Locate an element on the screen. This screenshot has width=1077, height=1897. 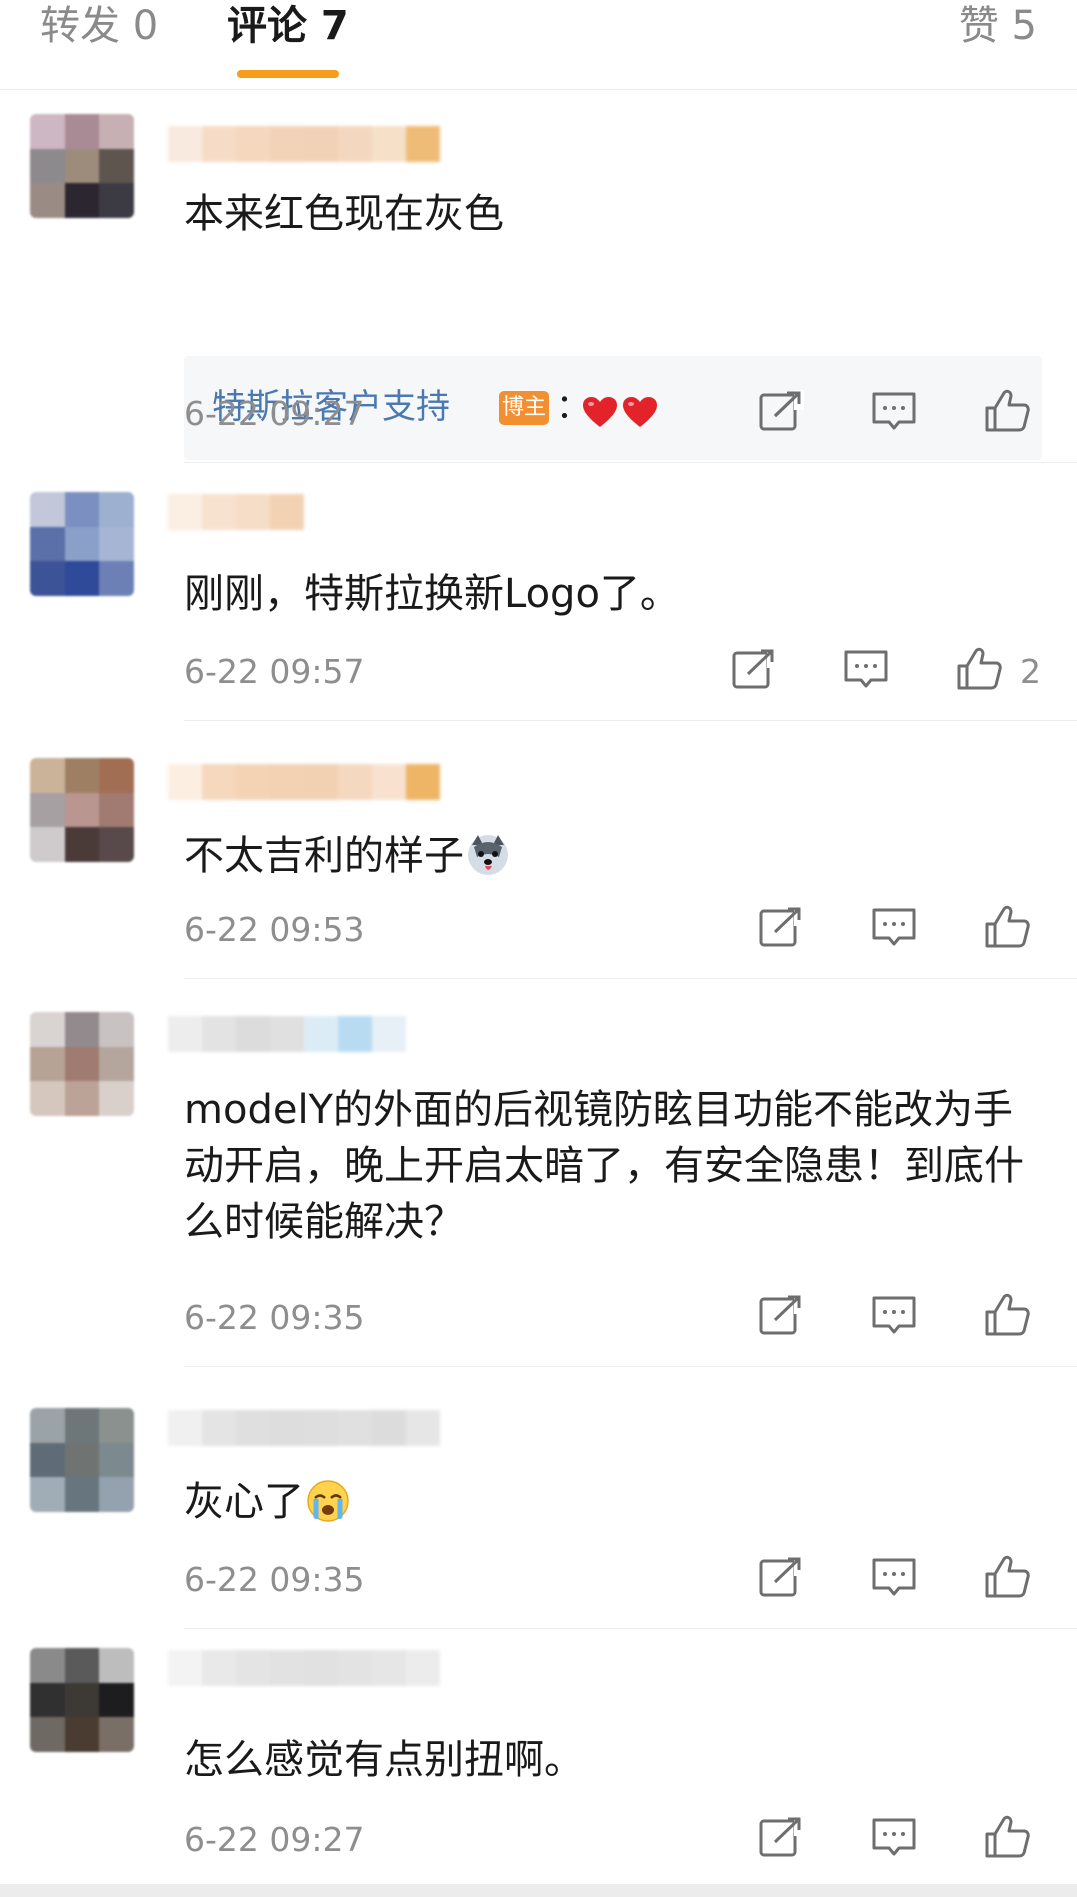
comment-text: 怎么感觉有点别扭啊。 is located at coordinates (384, 1760).